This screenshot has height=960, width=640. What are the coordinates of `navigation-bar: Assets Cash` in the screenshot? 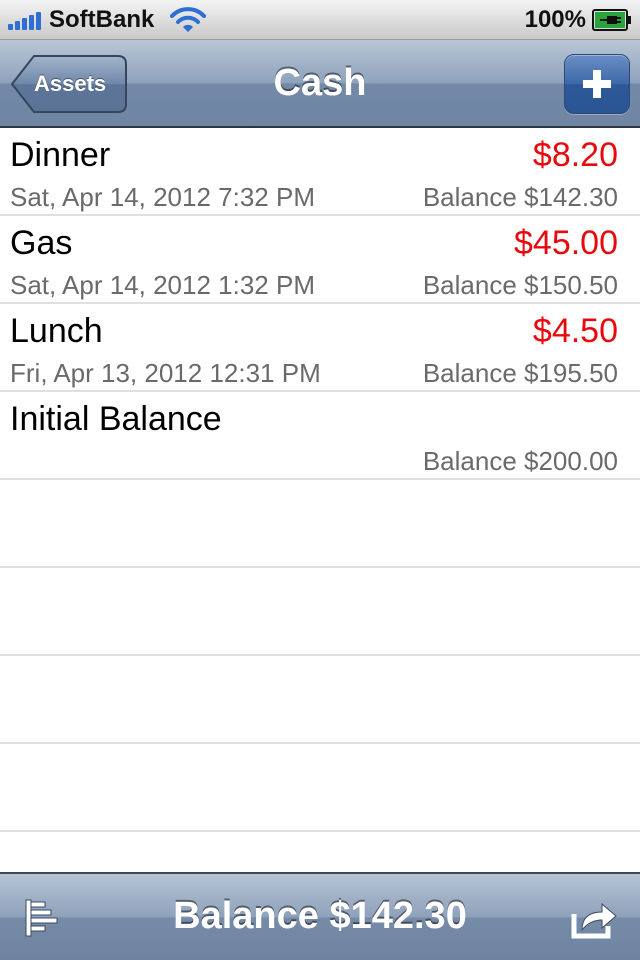 It's located at (320, 84).